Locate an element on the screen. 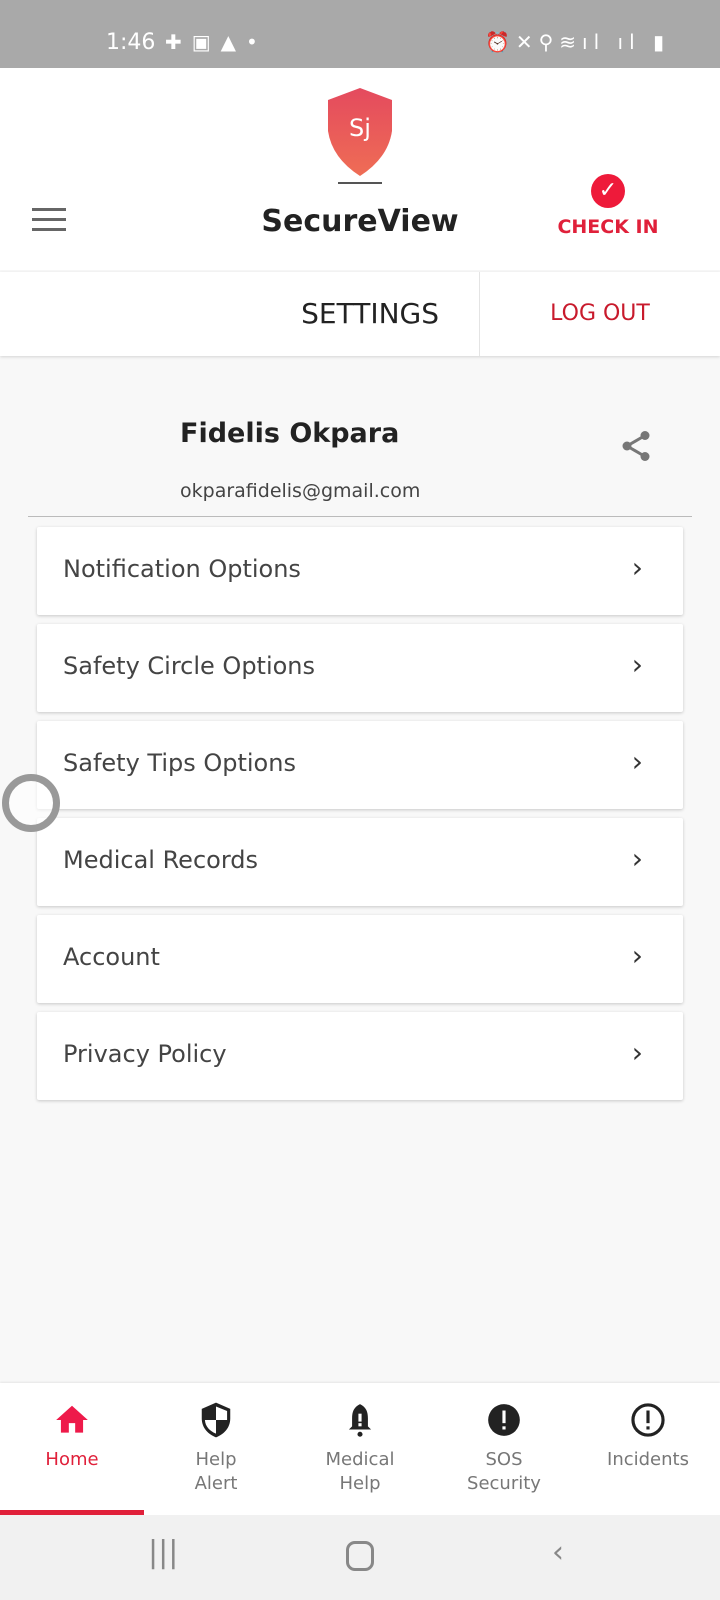 Image resolution: width=720 pixels, height=1600 pixels. logout-button: LOG OUT is located at coordinates (599, 314).